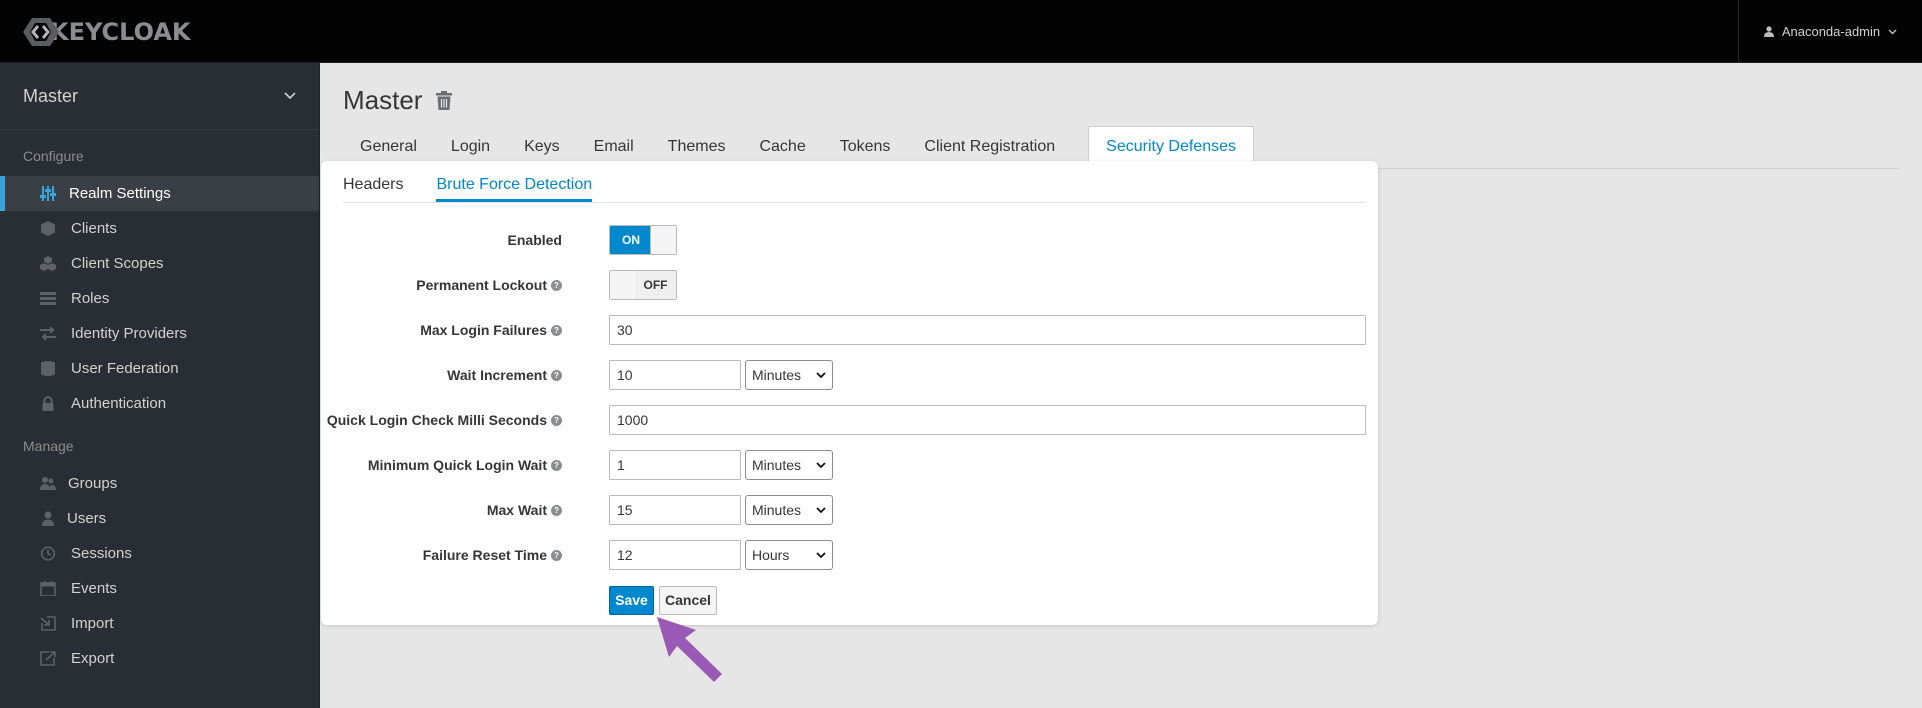 The width and height of the screenshot is (1922, 708). I want to click on cubes-icon, so click(48, 263).